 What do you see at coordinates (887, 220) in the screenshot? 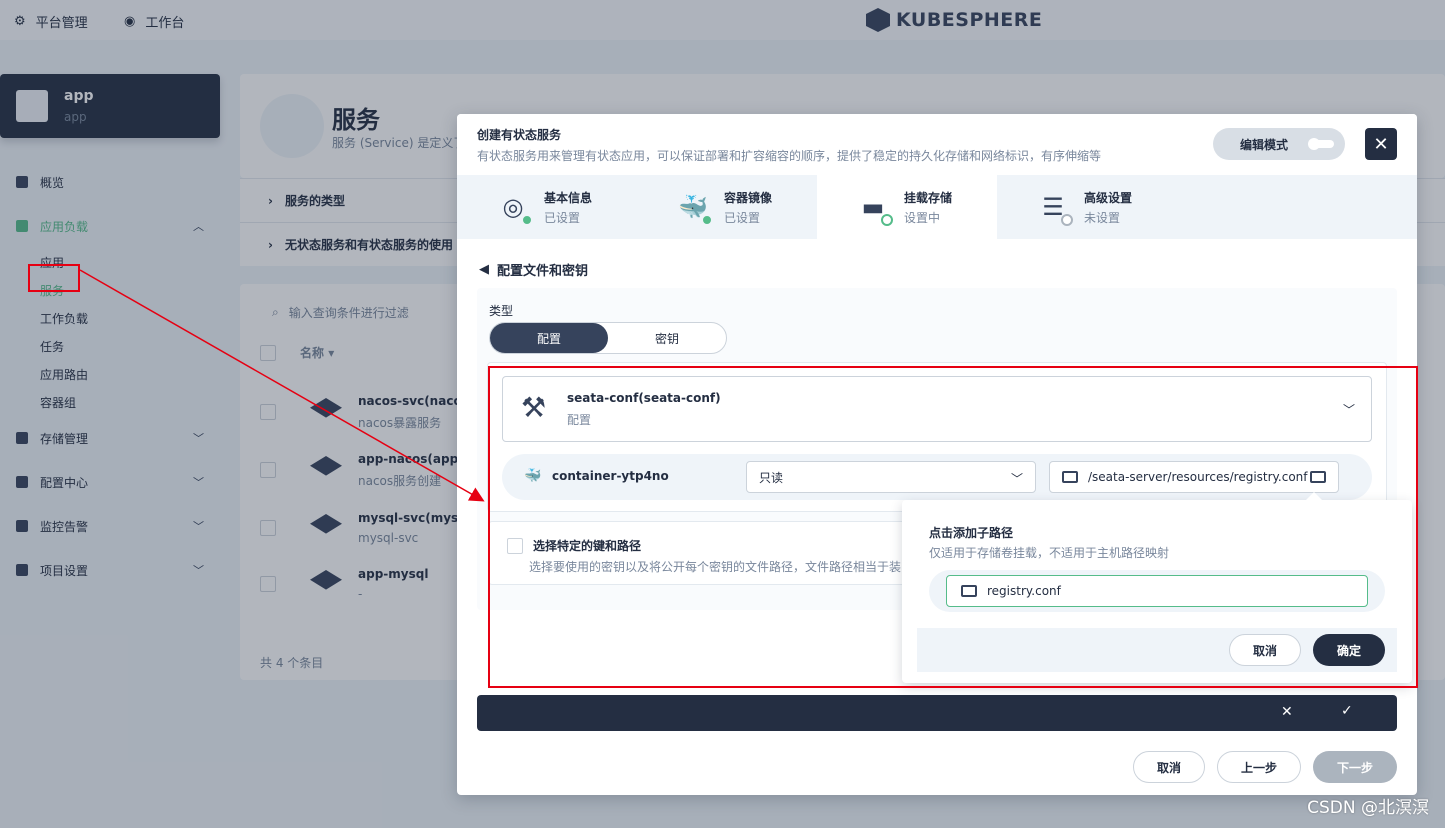
I see `current-dot-icon` at bounding box center [887, 220].